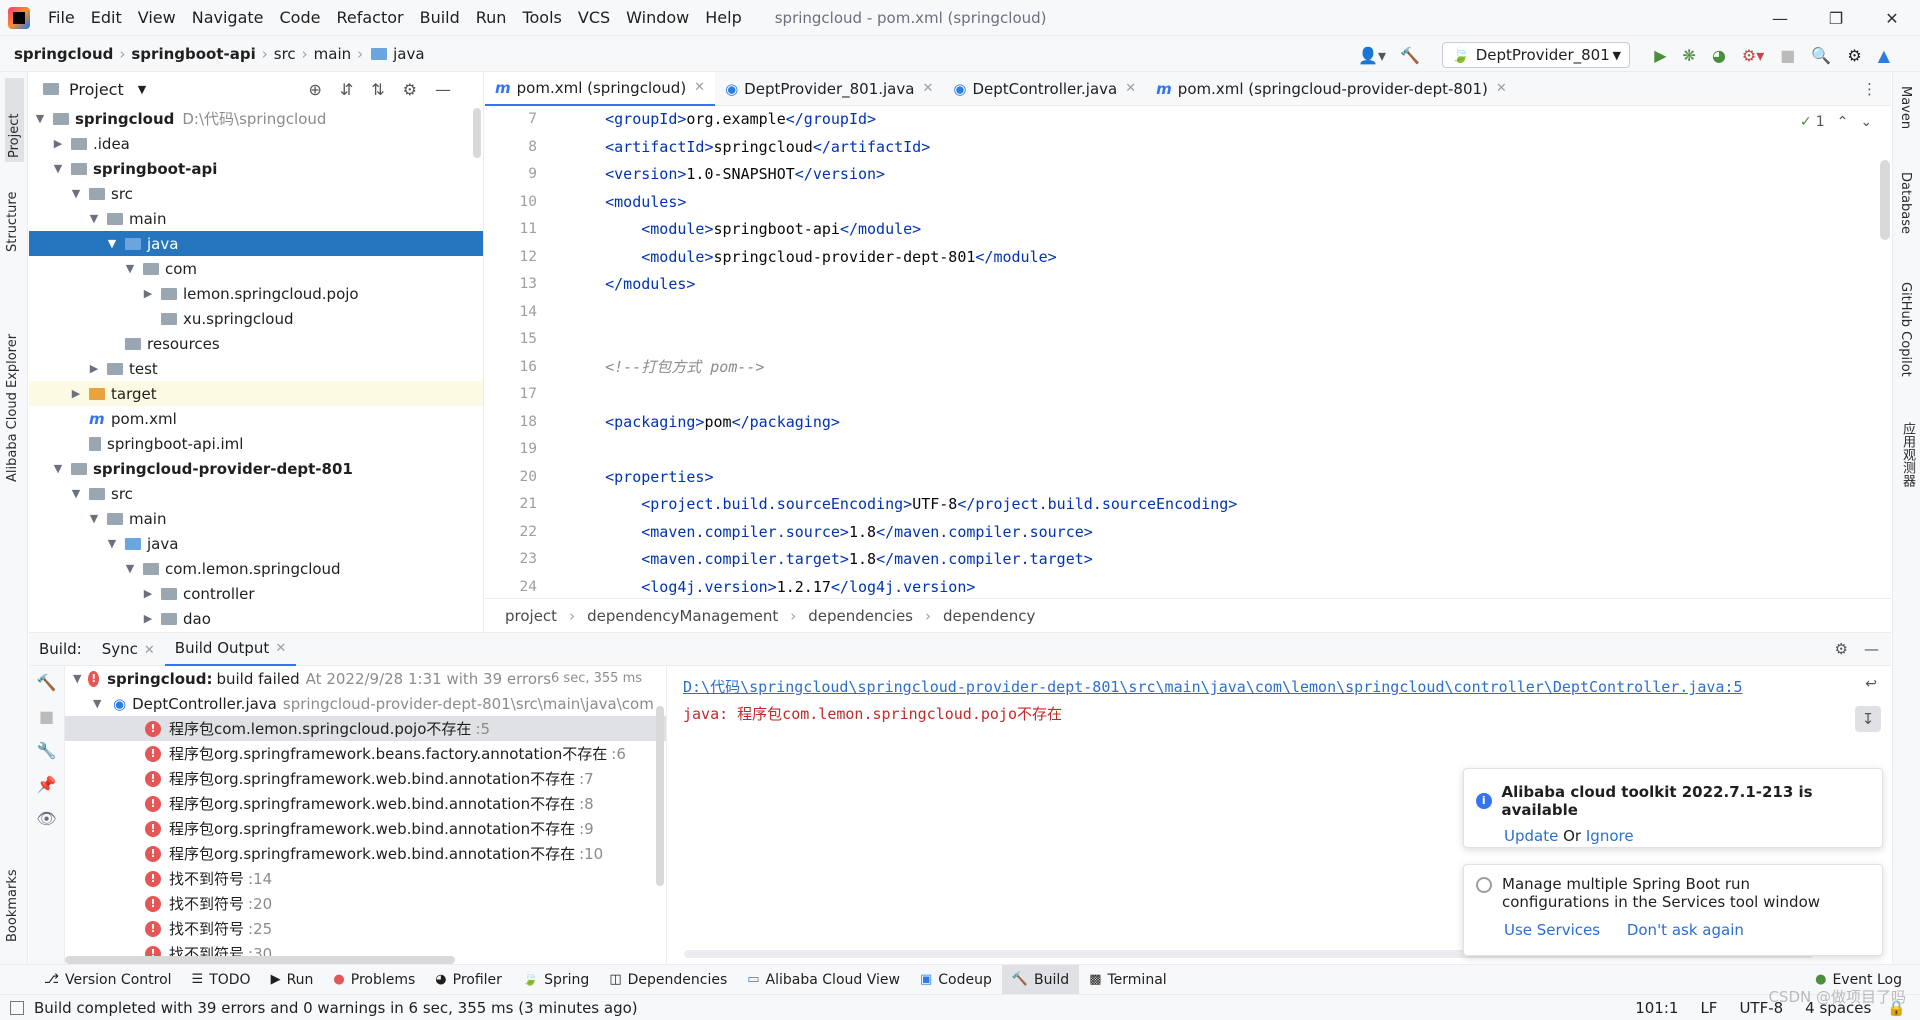 This screenshot has height=1020, width=1920. What do you see at coordinates (256, 143) in the screenshot?
I see `tree-item: ▶ .idea` at bounding box center [256, 143].